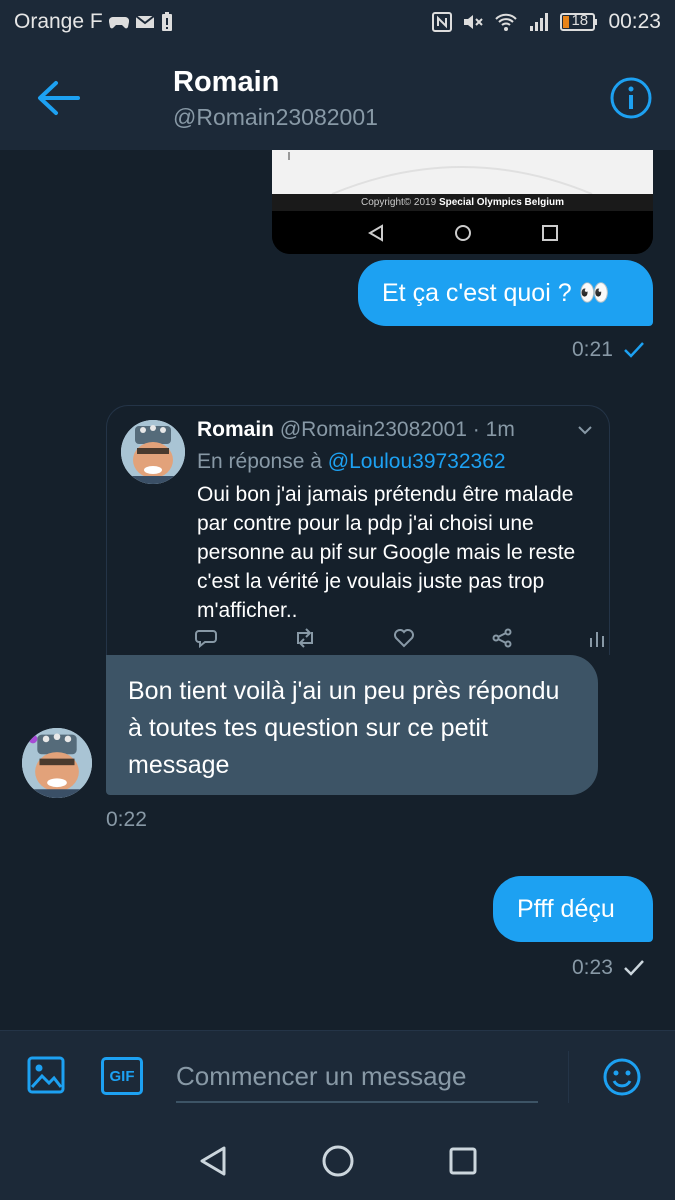 The image size is (675, 1200). I want to click on signal-icon, so click(539, 22).